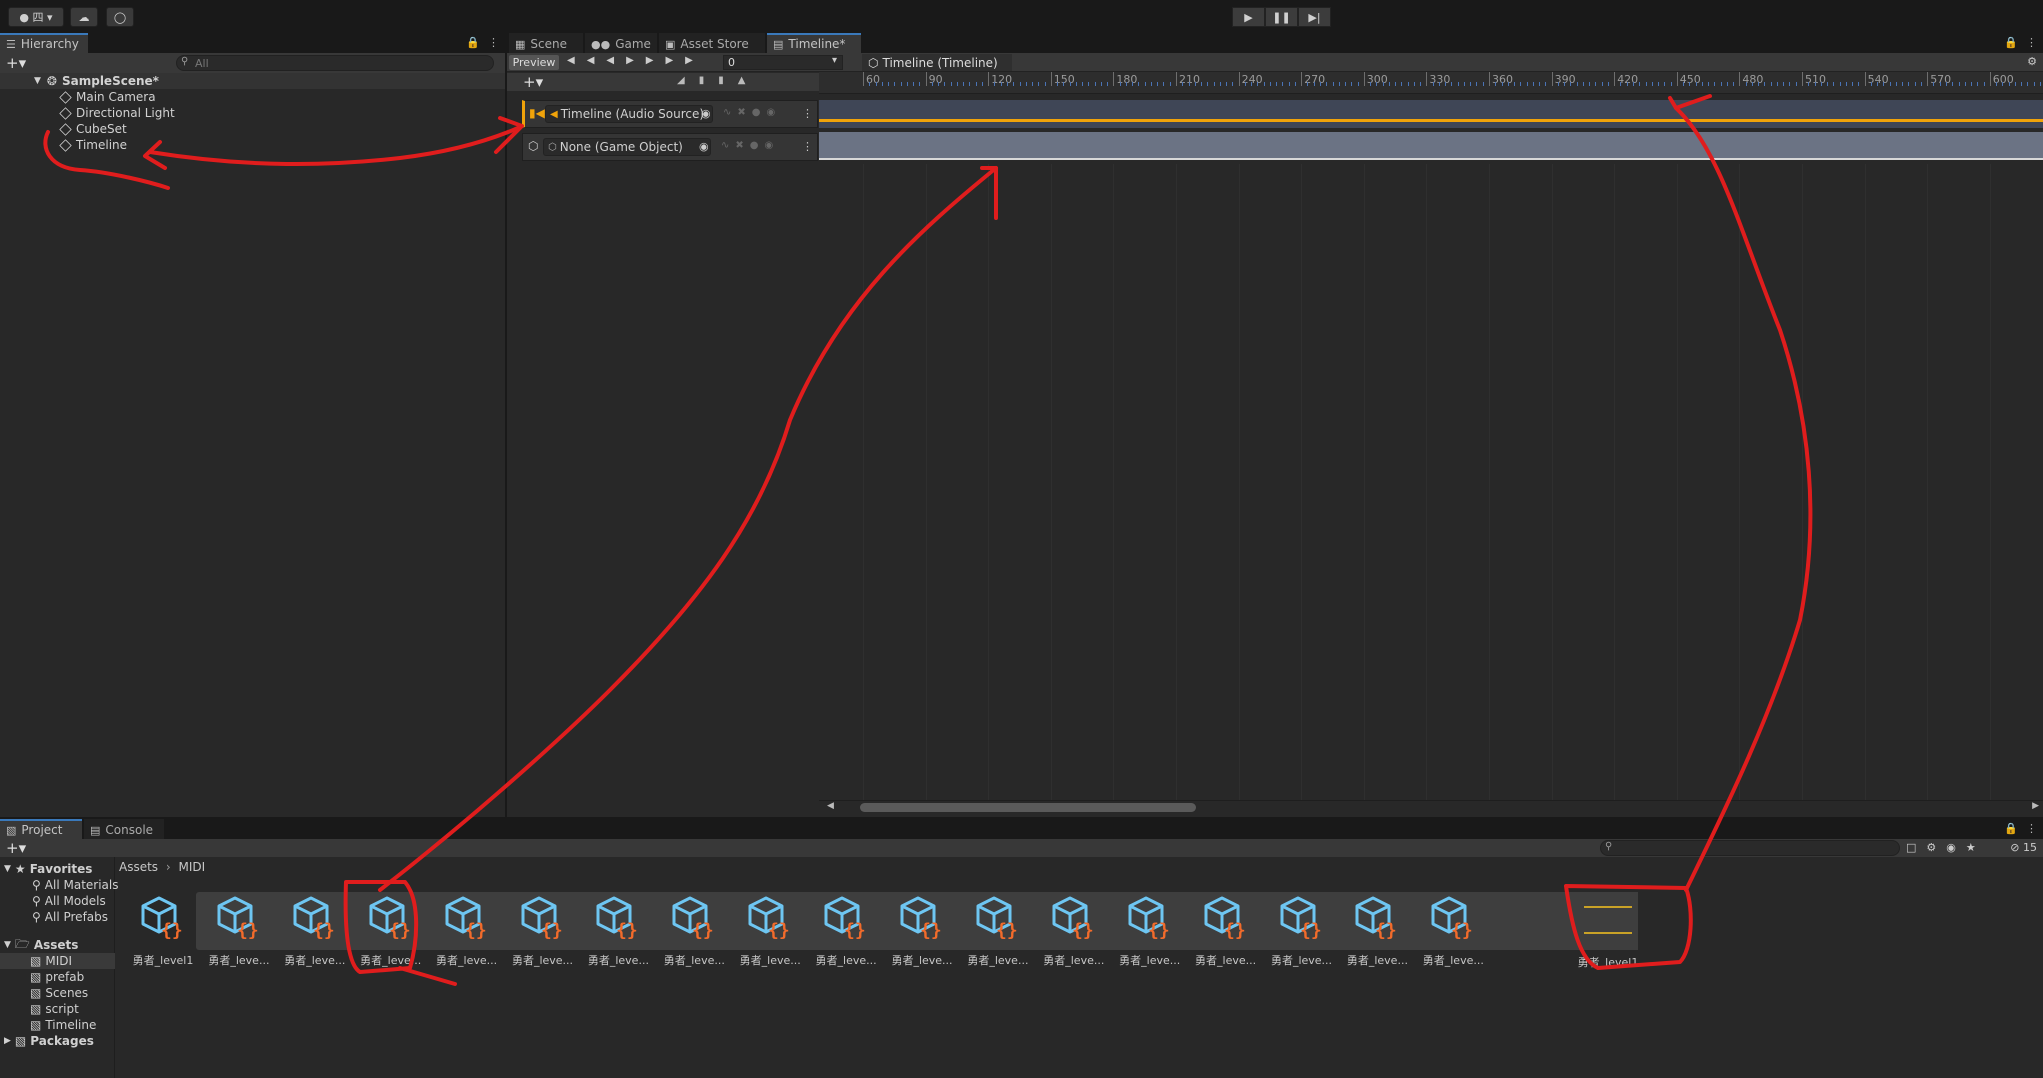 The image size is (2043, 1078). I want to click on account-dropdown: ● 四 ▾, so click(36, 17).